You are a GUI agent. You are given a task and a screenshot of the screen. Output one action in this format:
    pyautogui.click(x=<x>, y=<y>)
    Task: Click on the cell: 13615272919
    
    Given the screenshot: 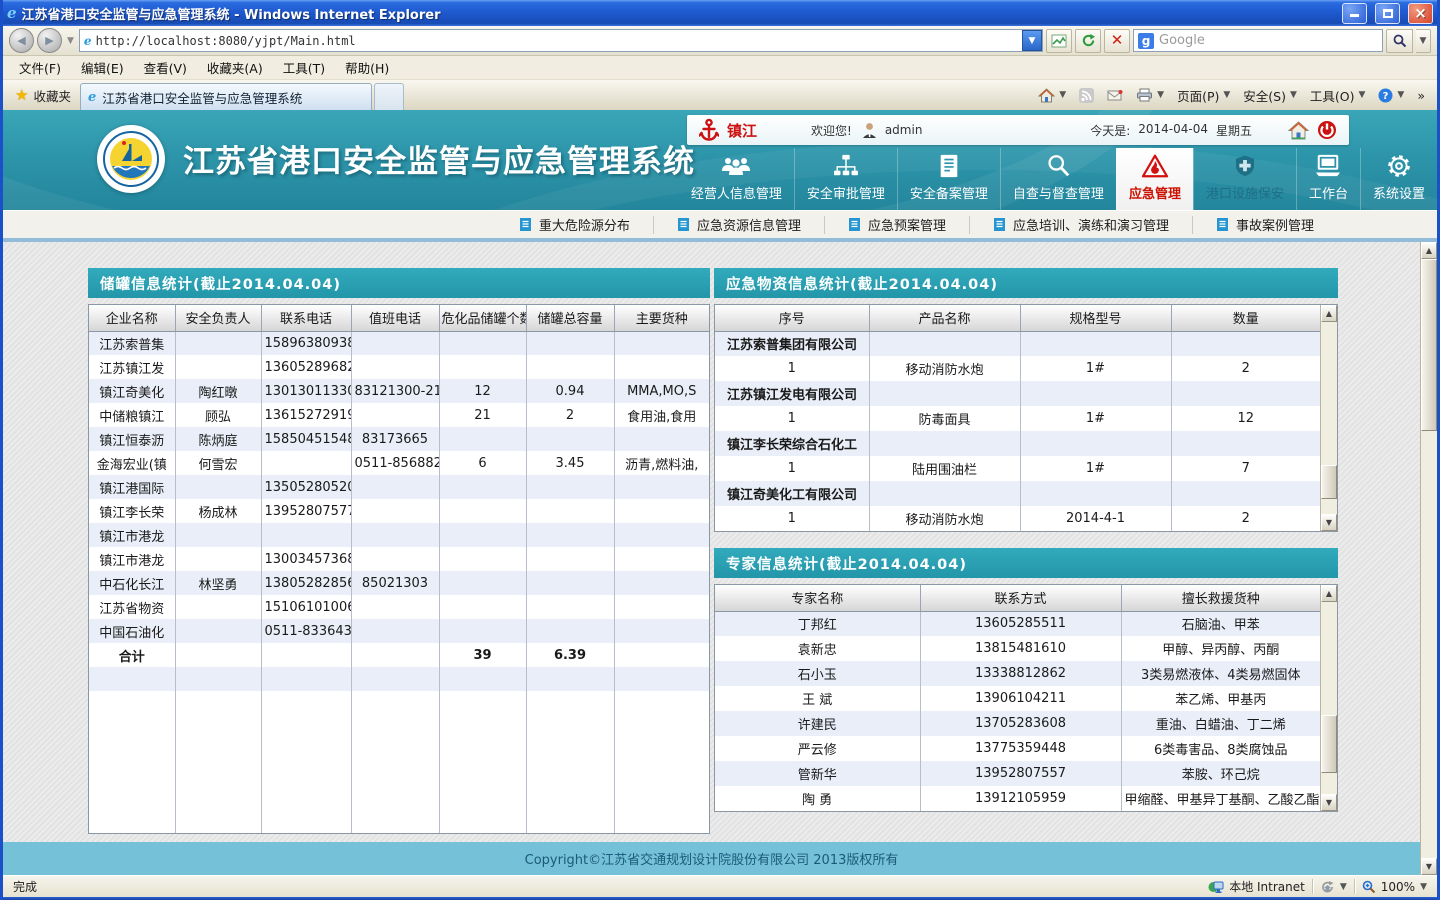 What is the action you would take?
    pyautogui.click(x=306, y=415)
    